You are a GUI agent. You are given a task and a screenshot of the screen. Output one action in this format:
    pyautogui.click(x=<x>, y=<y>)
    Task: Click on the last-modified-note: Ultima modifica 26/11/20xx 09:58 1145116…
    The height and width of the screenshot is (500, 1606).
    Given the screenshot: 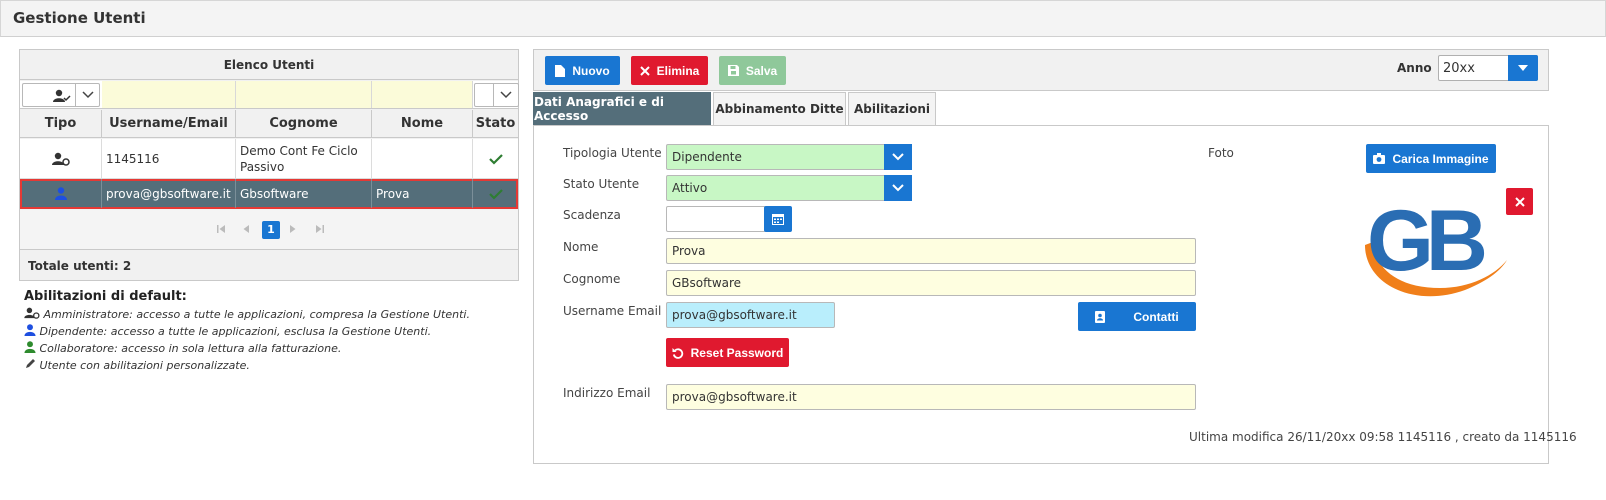 What is the action you would take?
    pyautogui.click(x=1383, y=437)
    